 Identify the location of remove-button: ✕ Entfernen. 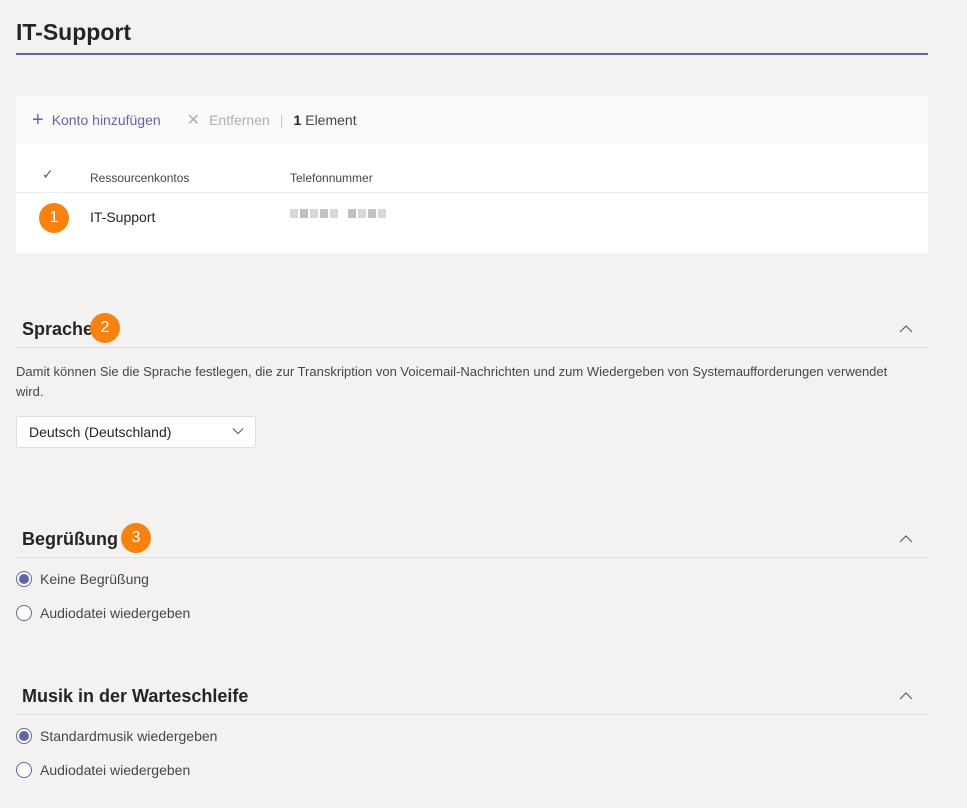
(228, 120).